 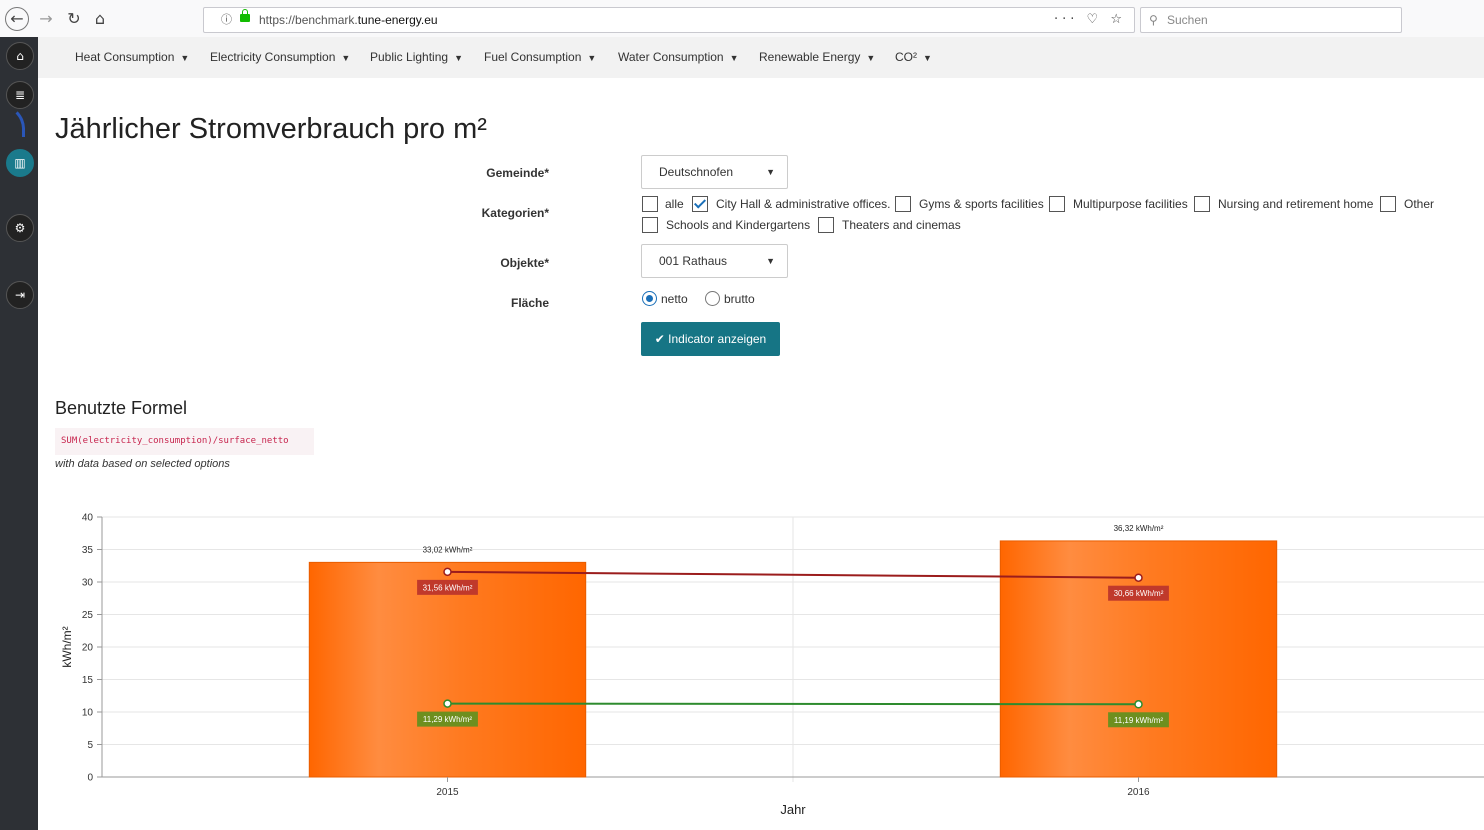 I want to click on category-label: City Hall & administrative offices., so click(x=803, y=204).